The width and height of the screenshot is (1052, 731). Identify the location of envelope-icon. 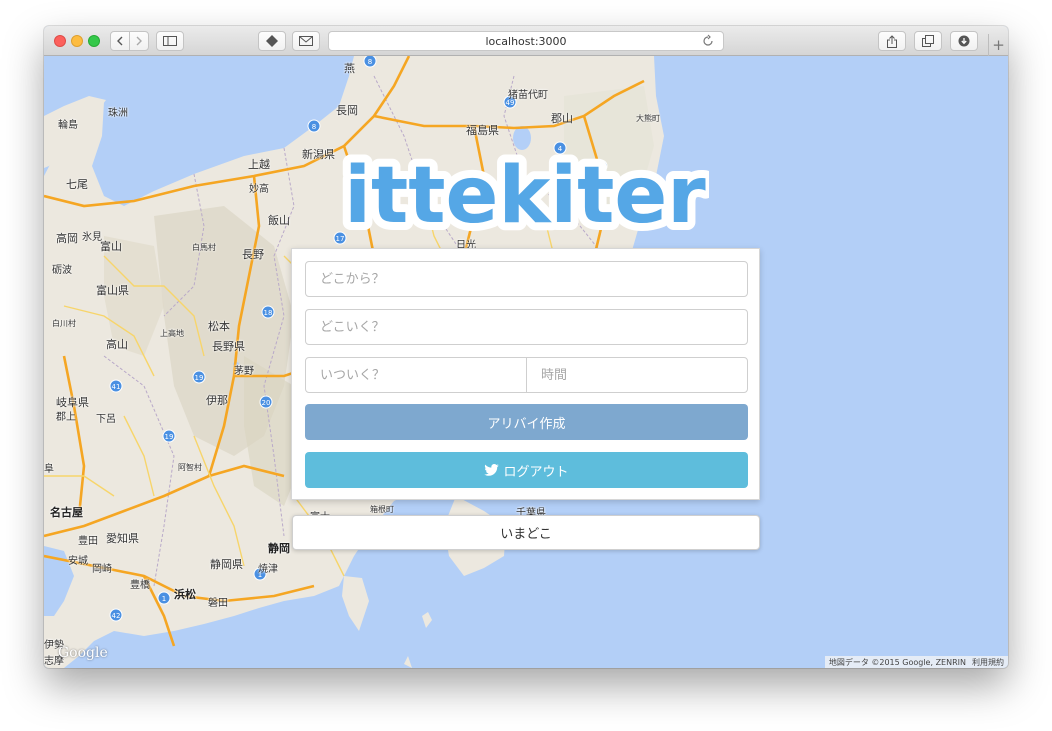
(306, 41).